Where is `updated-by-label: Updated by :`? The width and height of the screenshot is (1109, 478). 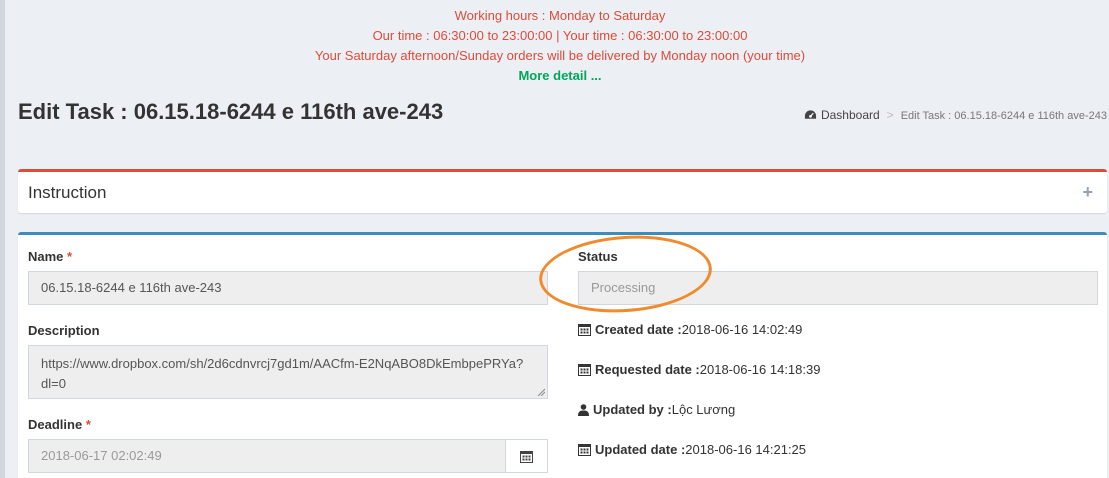 updated-by-label: Updated by : is located at coordinates (632, 409).